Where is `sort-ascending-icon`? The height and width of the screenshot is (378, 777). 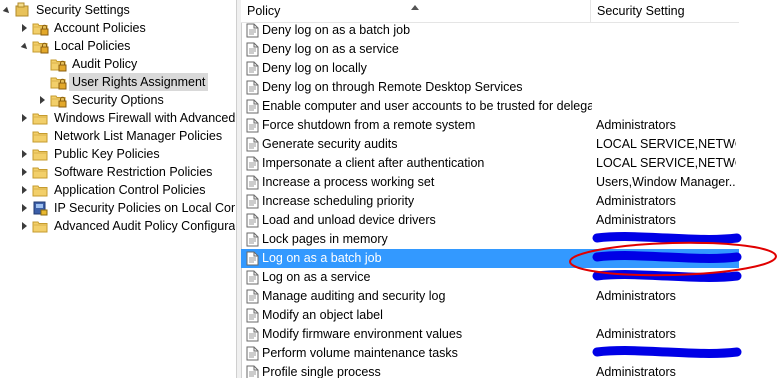
sort-ascending-icon is located at coordinates (415, 7).